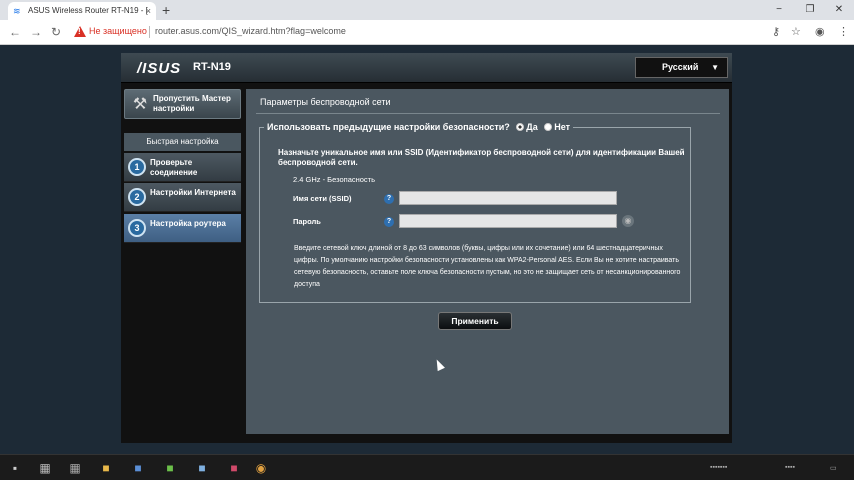 This screenshot has width=854, height=480. Describe the element at coordinates (138, 468) in the screenshot. I see `app-icon-2: ■` at that location.